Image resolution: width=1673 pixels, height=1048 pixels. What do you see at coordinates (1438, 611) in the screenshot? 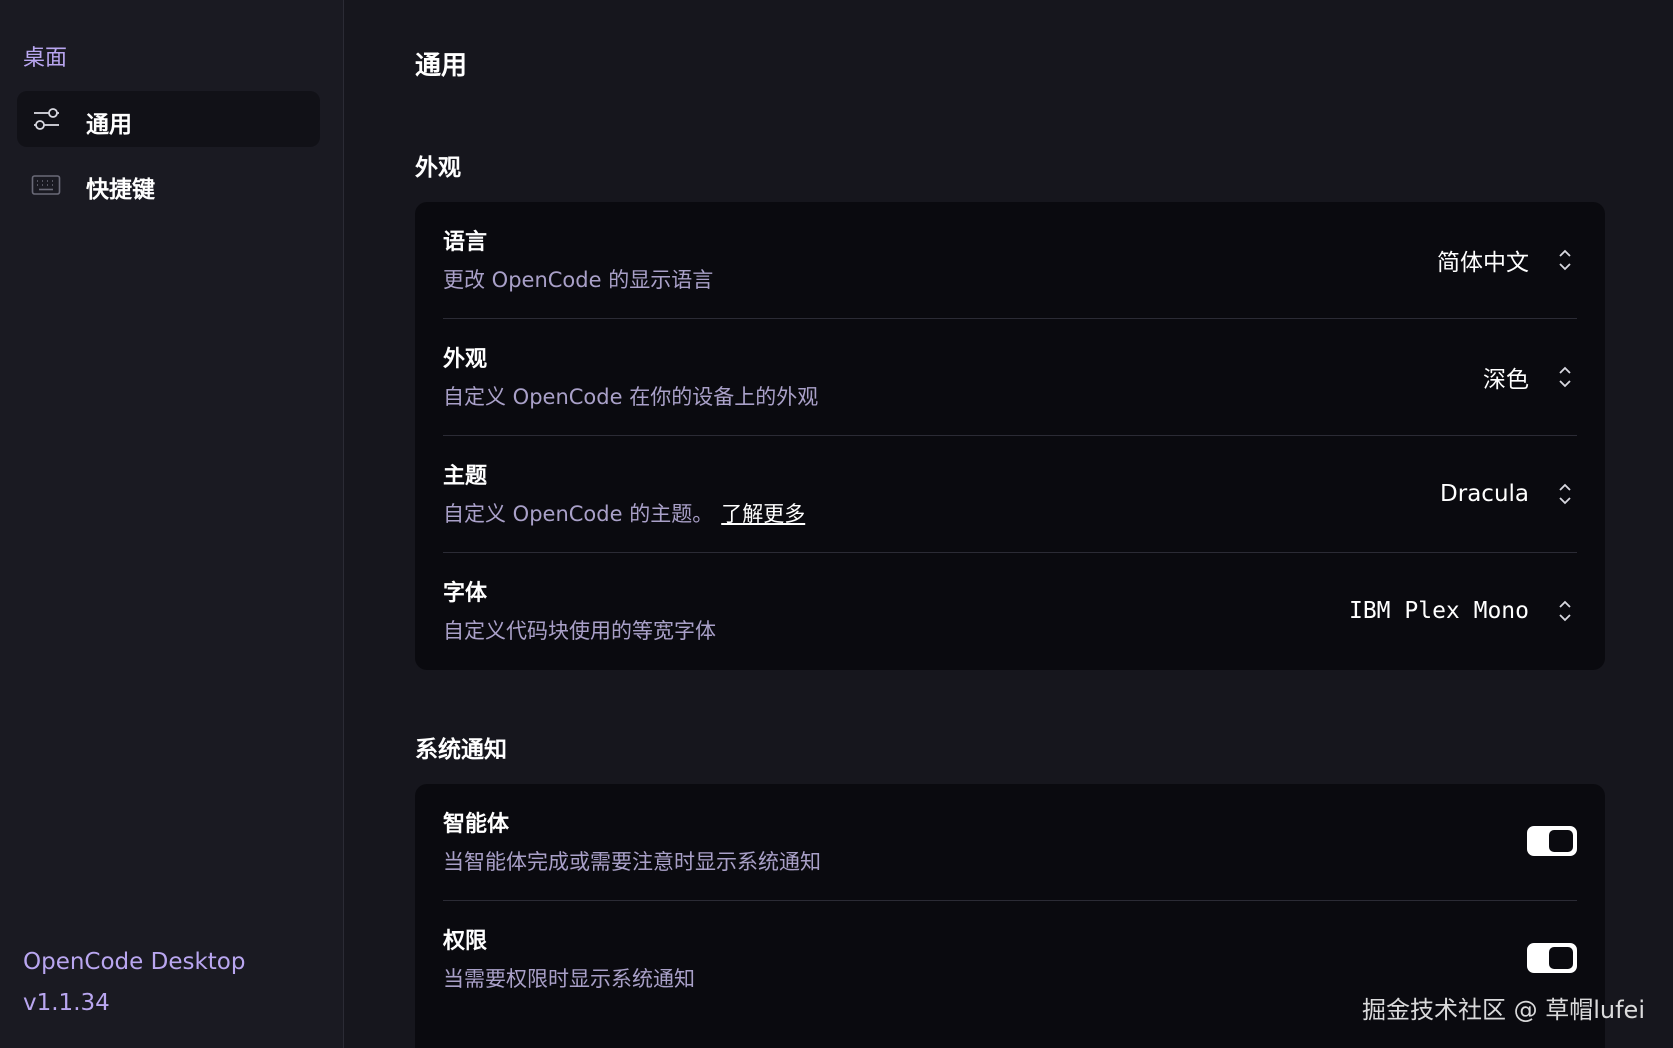
I see `select-value: IBM Plex Mono` at bounding box center [1438, 611].